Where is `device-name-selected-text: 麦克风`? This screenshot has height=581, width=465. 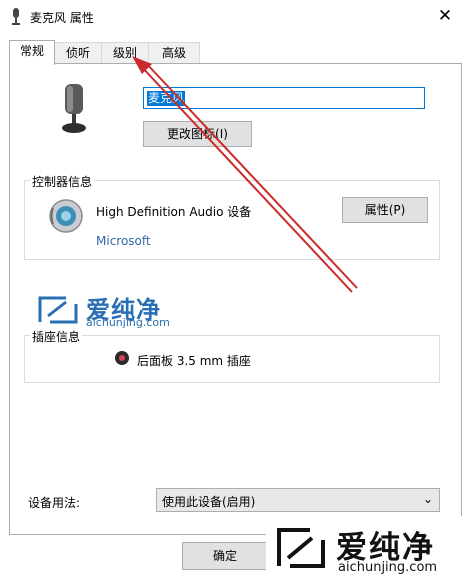 device-name-selected-text: 麦克风 is located at coordinates (166, 98).